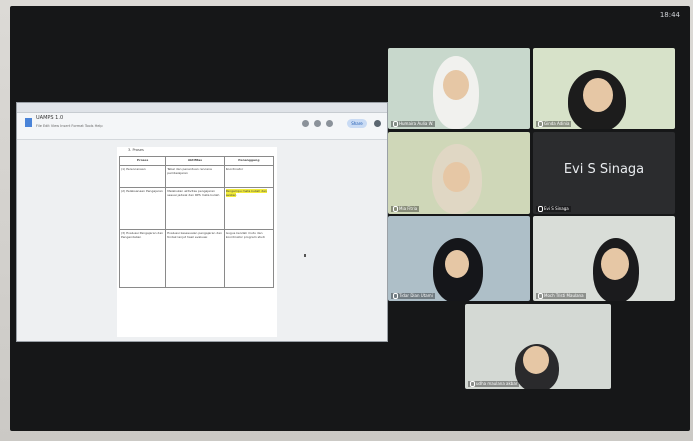 This screenshot has height=441, width=693. What do you see at coordinates (305, 255) in the screenshot?
I see `cursor-mark` at bounding box center [305, 255].